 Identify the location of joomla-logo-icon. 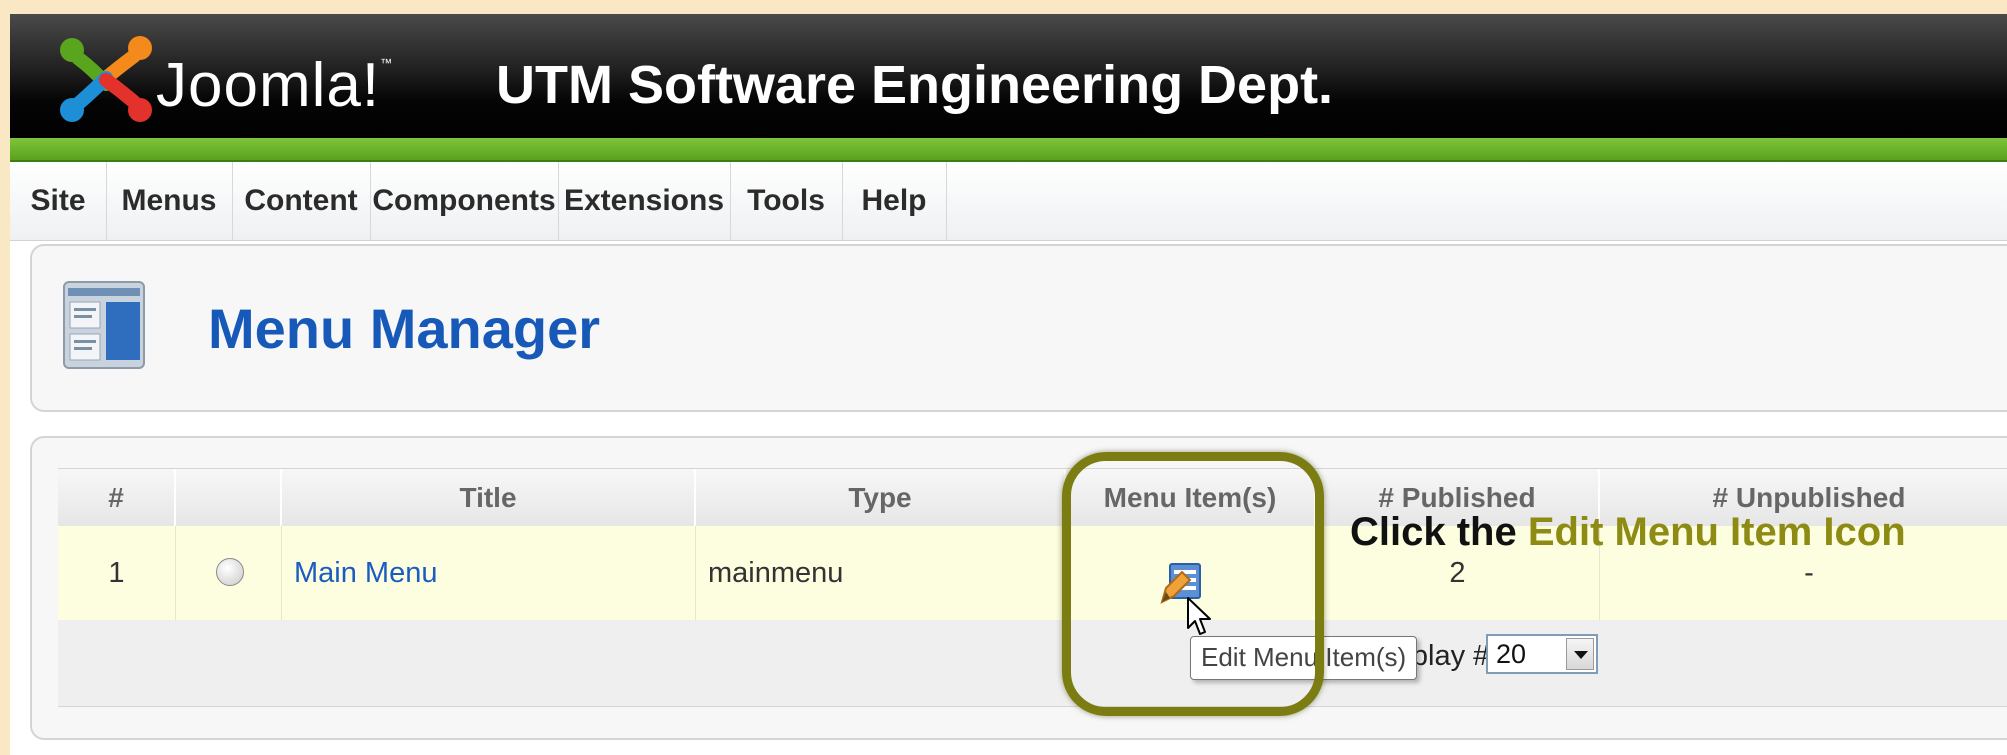
(106, 79).